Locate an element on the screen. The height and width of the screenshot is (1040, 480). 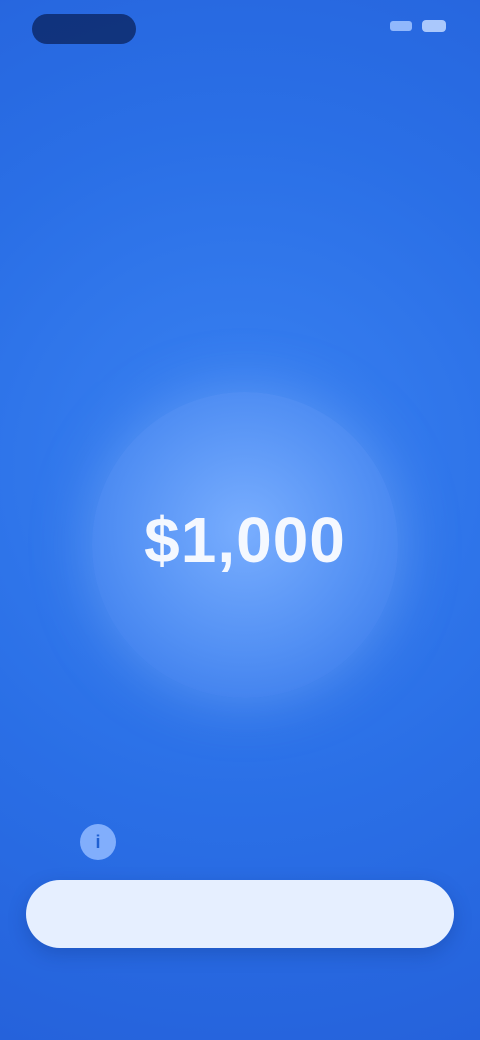
status-bar is located at coordinates (240, 28).